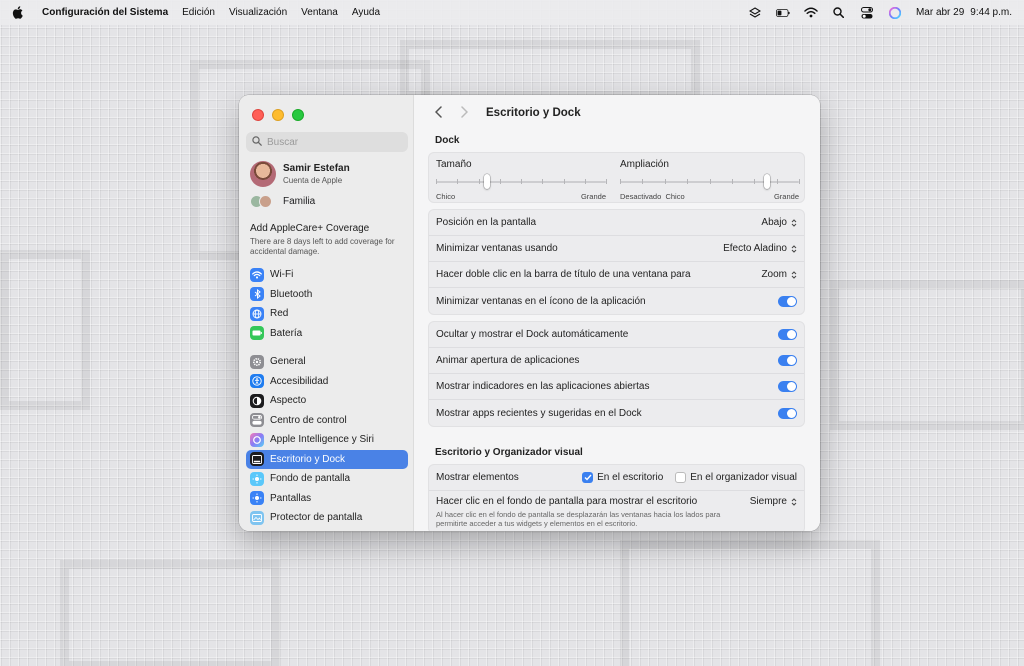 This screenshot has height=666, width=1024. I want to click on close-window-button, so click(258, 115).